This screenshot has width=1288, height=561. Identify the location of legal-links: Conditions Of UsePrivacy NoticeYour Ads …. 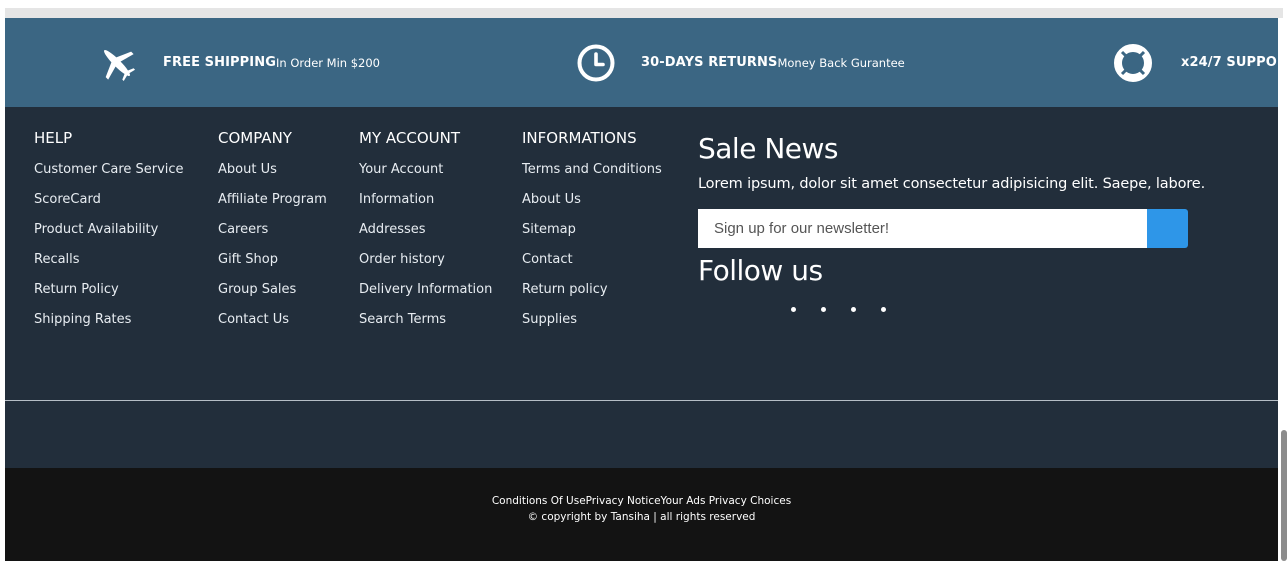
(641, 501).